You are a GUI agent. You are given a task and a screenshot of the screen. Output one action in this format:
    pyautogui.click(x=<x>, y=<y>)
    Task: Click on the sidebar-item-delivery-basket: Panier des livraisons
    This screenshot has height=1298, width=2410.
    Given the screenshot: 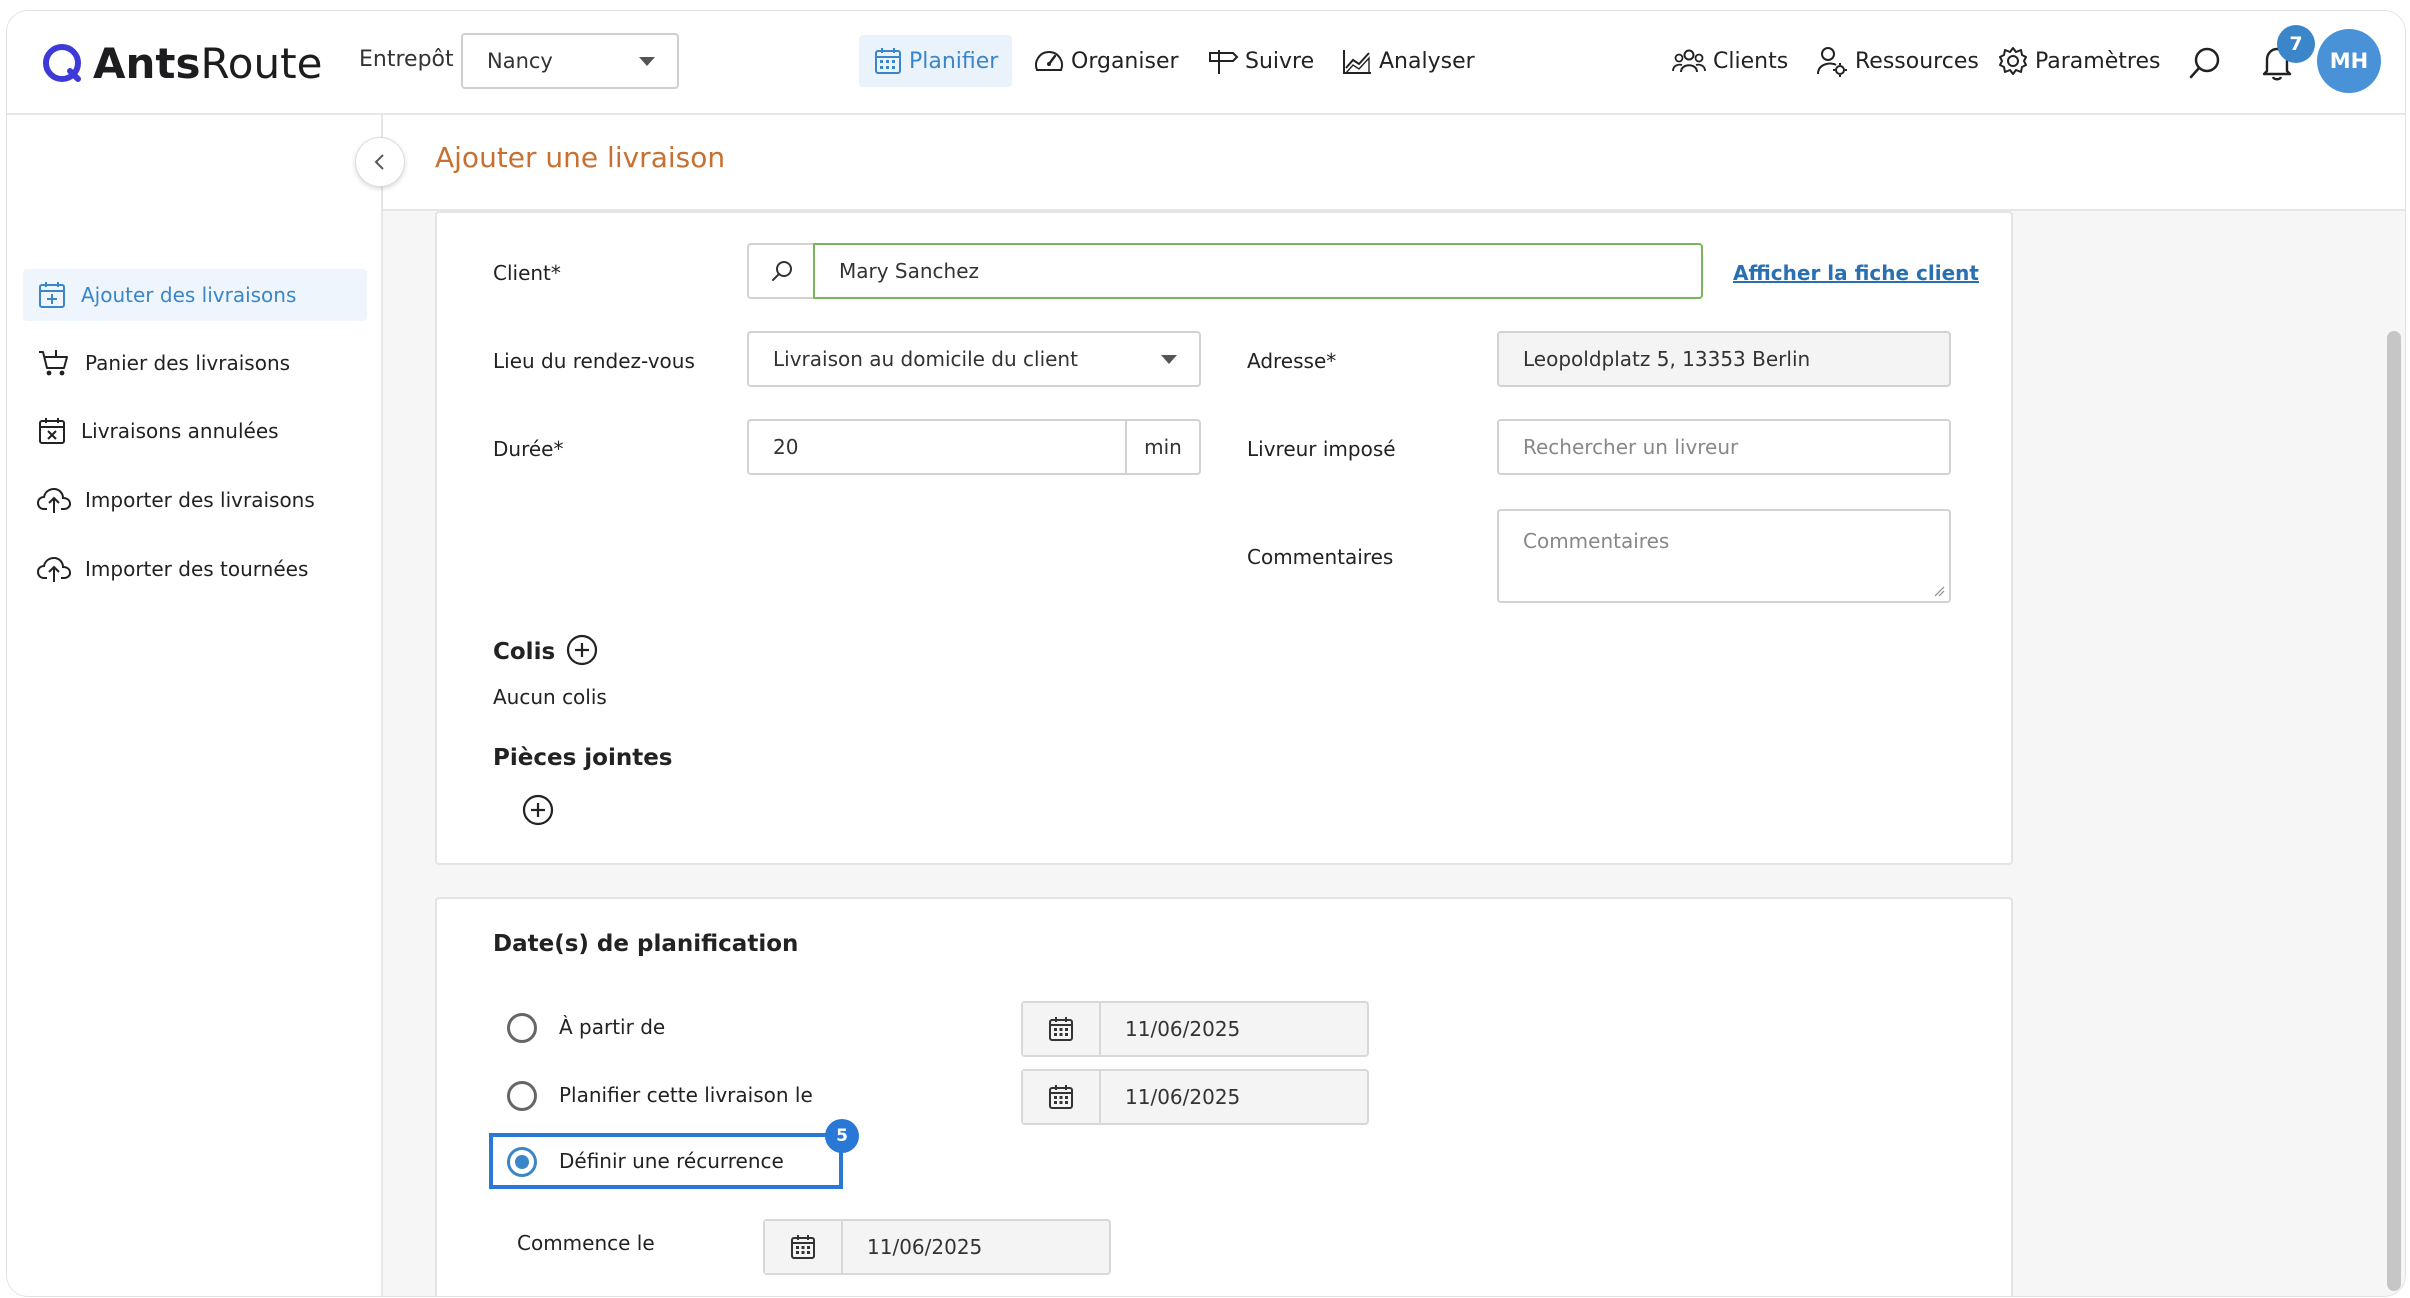 What is the action you would take?
    pyautogui.click(x=195, y=363)
    